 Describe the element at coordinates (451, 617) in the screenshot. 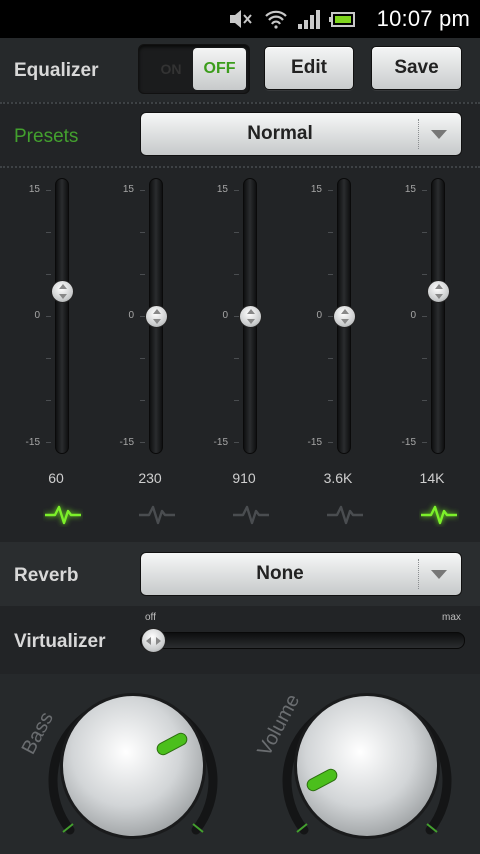

I see `virtualizer-max-label: max` at that location.